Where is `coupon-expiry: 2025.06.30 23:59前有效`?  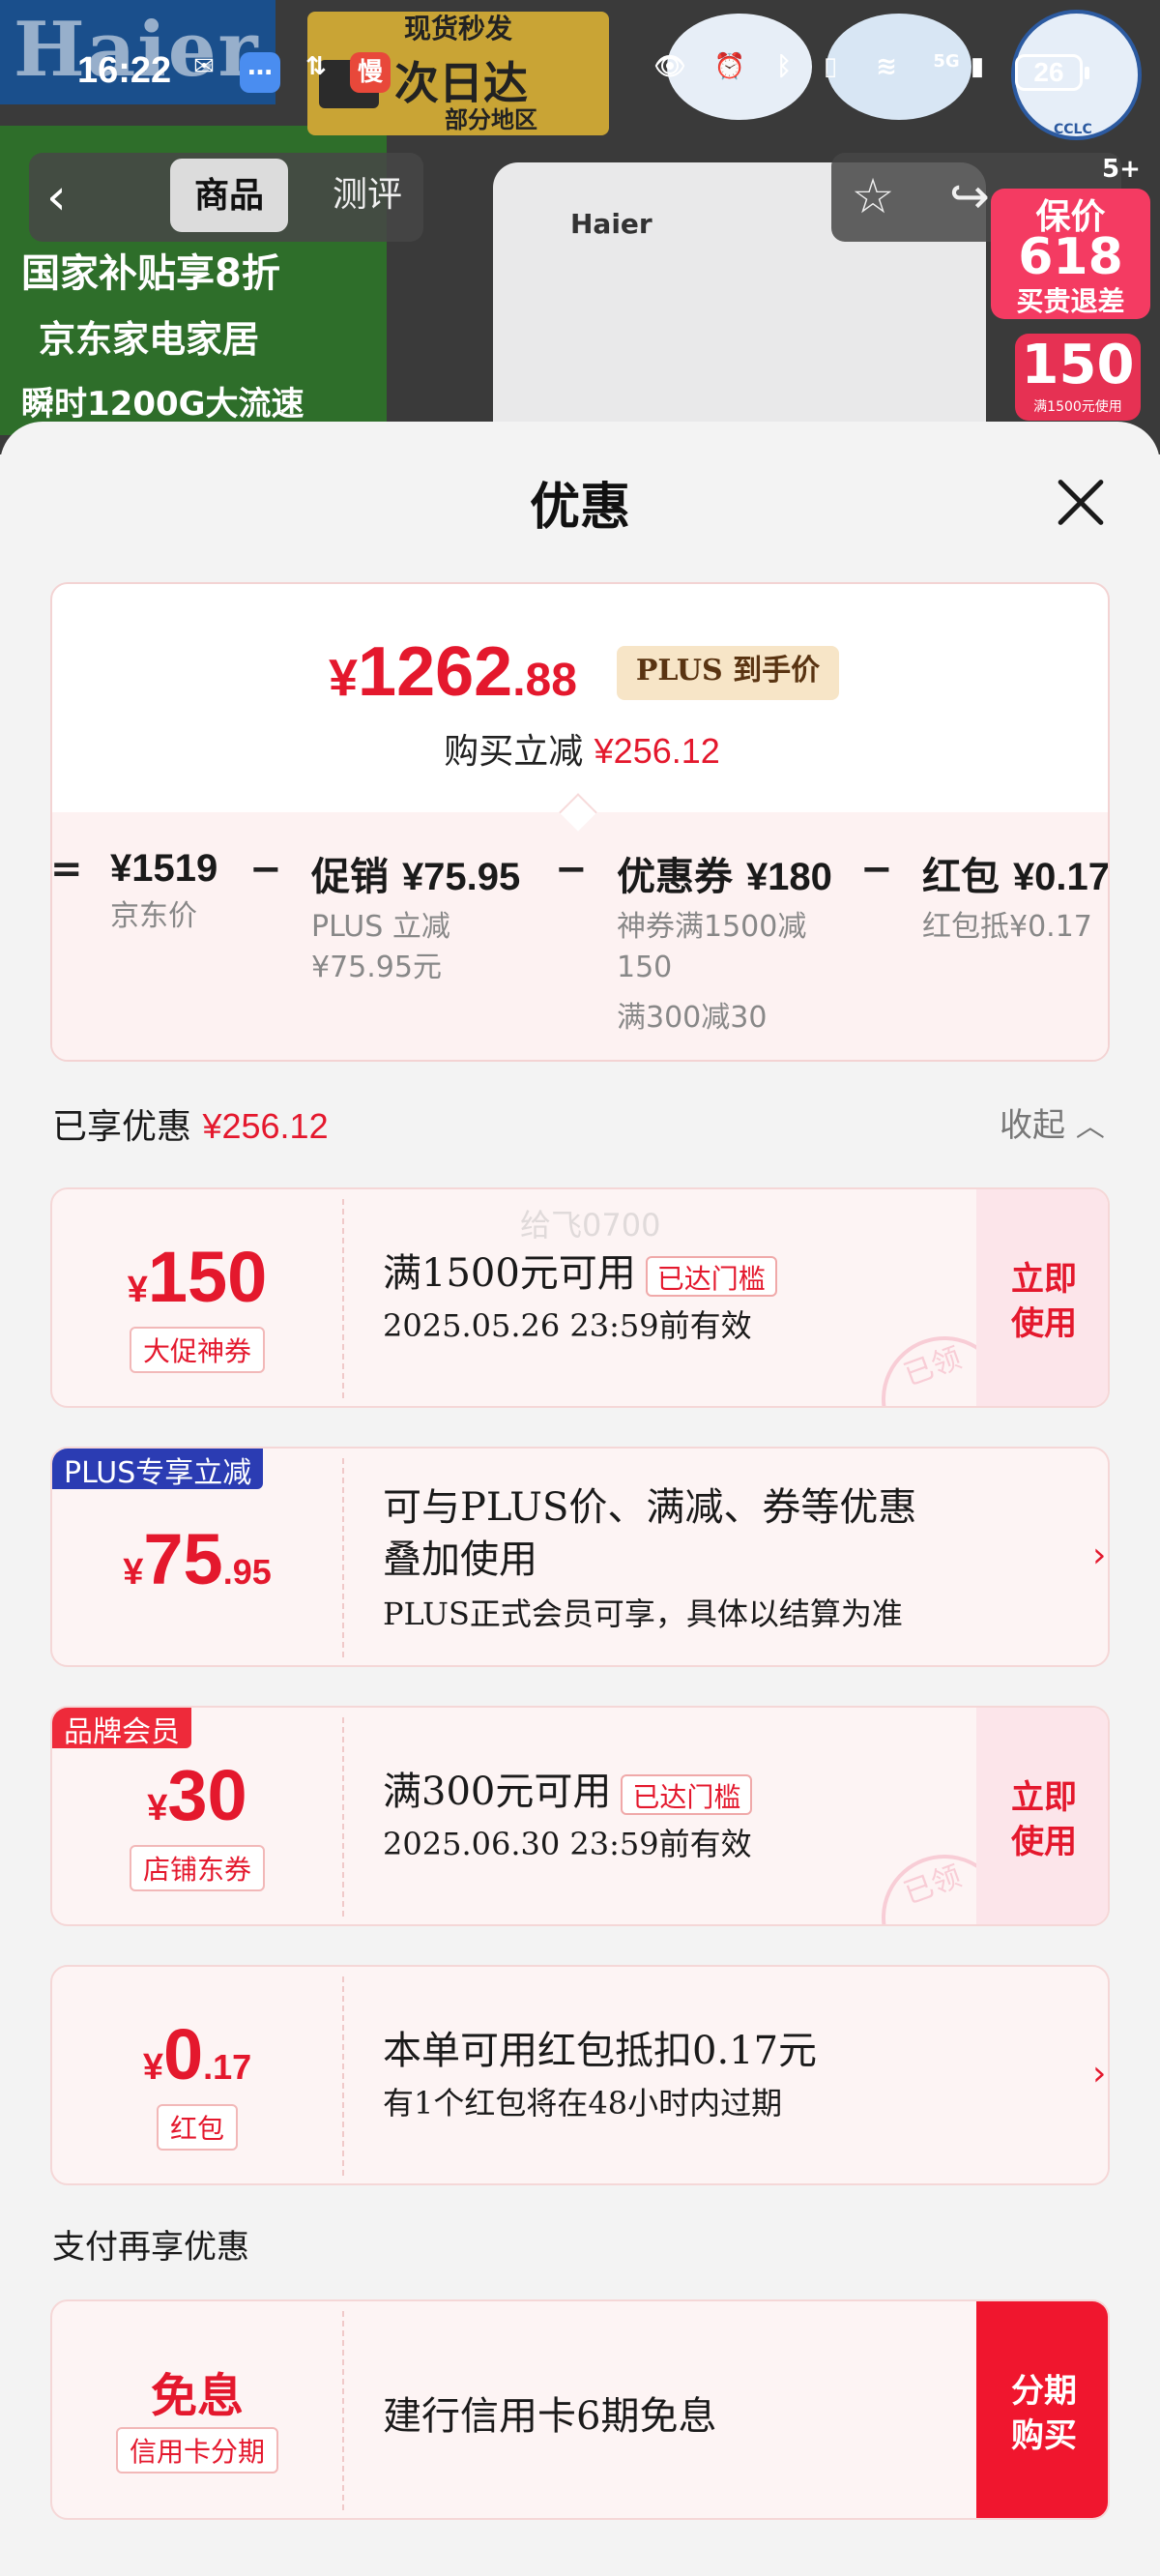 coupon-expiry: 2025.06.30 23:59前有效 is located at coordinates (567, 1844).